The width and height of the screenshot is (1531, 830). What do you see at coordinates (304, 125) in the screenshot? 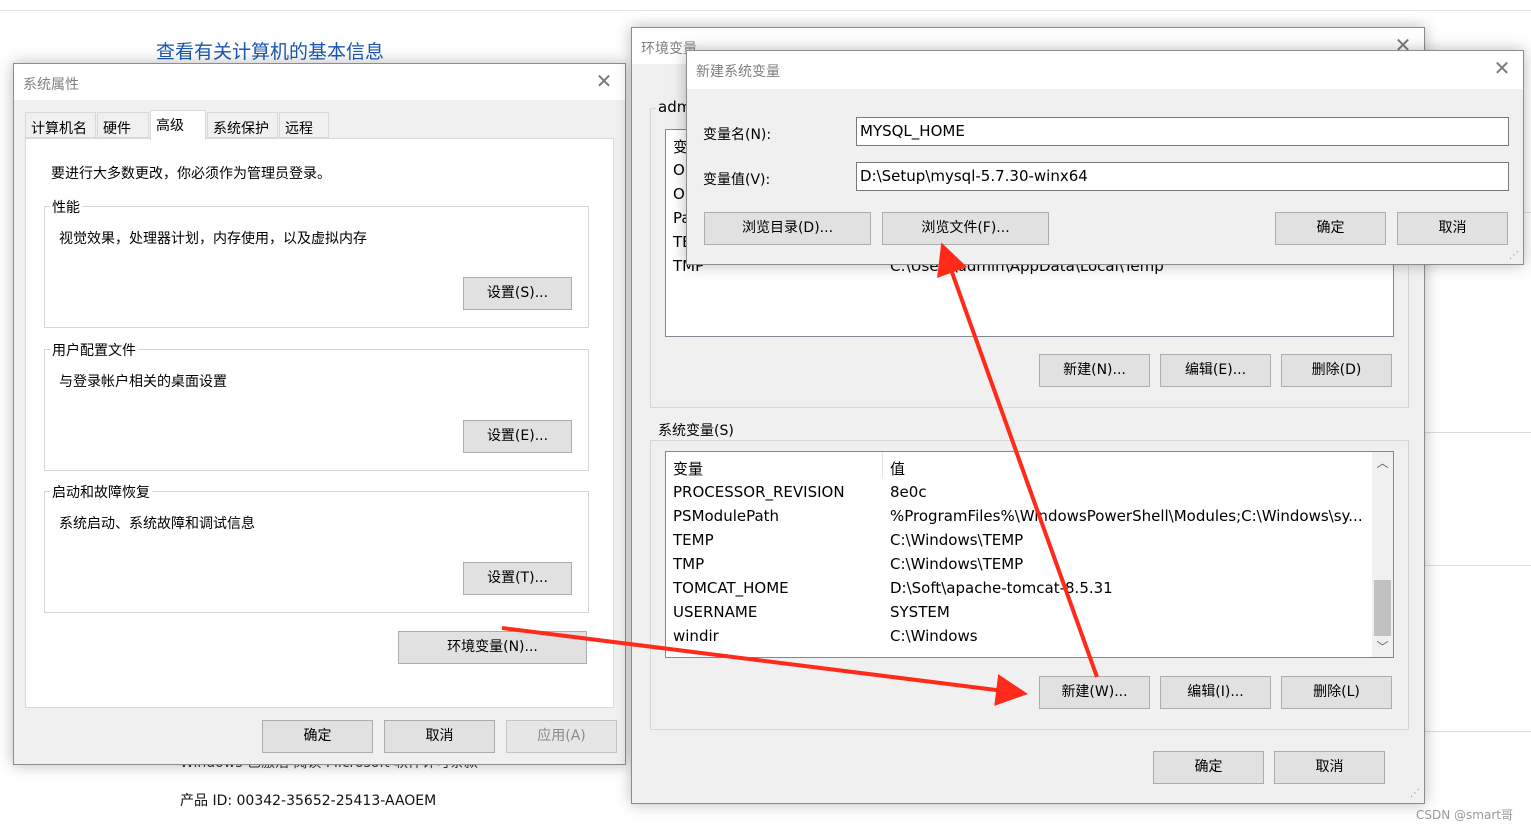
I see `tab-remote: 远程` at bounding box center [304, 125].